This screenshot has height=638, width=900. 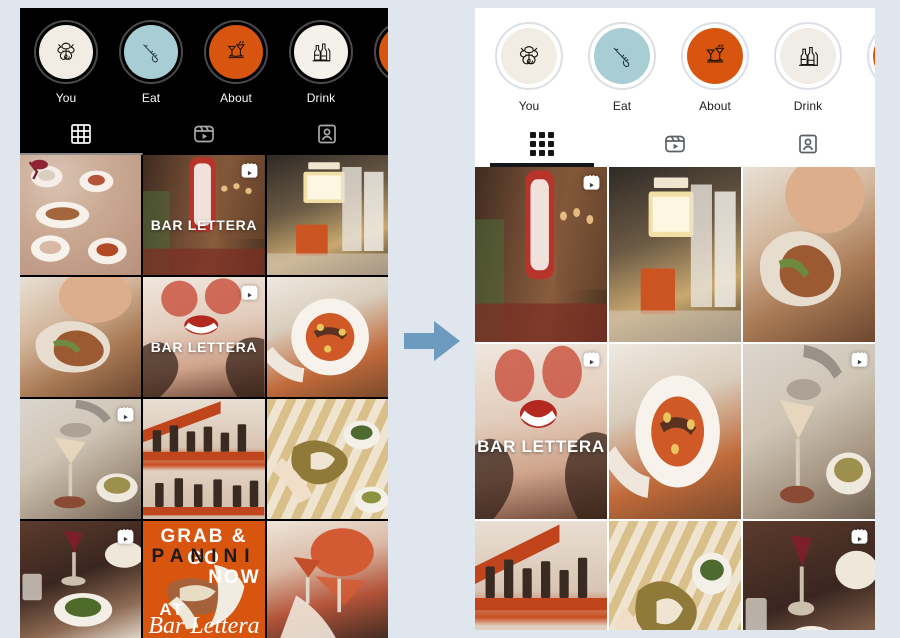 I want to click on promo-line5: Bar Lettera, so click(x=204, y=625).